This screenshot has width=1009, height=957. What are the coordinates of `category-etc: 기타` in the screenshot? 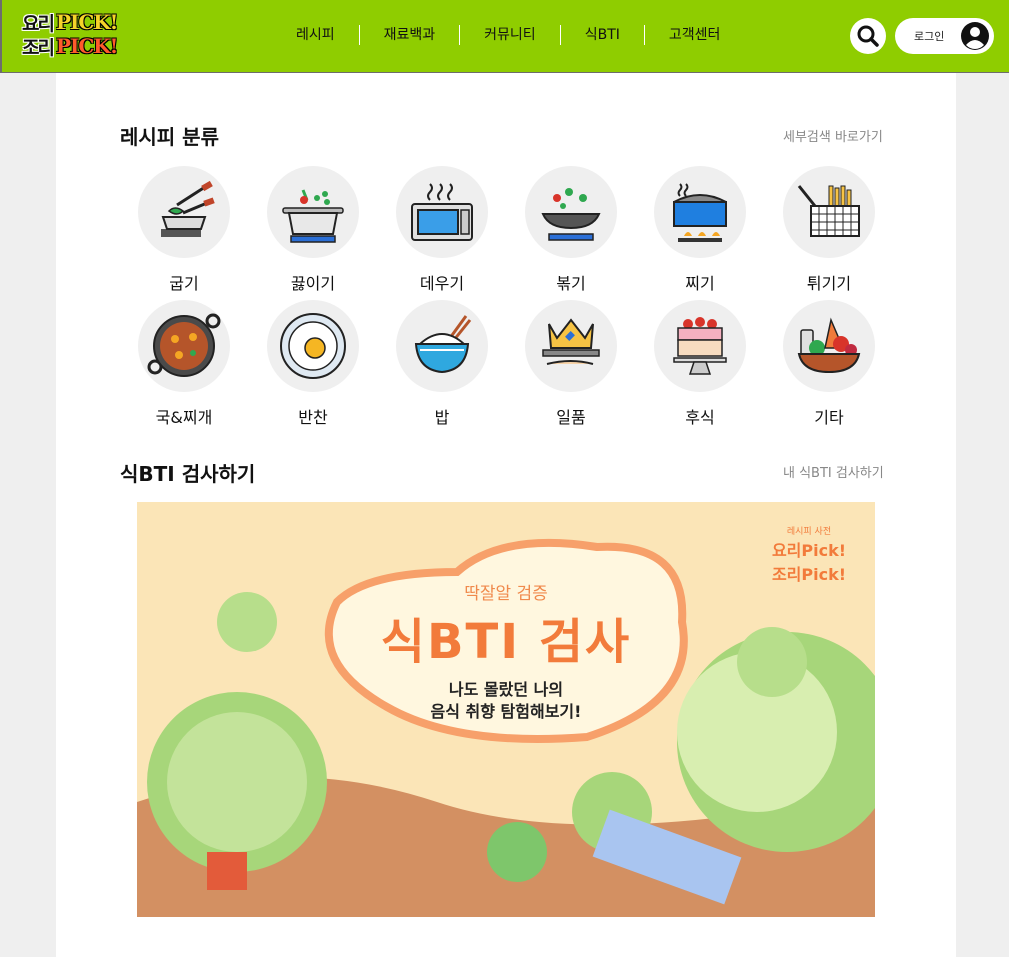 It's located at (829, 367).